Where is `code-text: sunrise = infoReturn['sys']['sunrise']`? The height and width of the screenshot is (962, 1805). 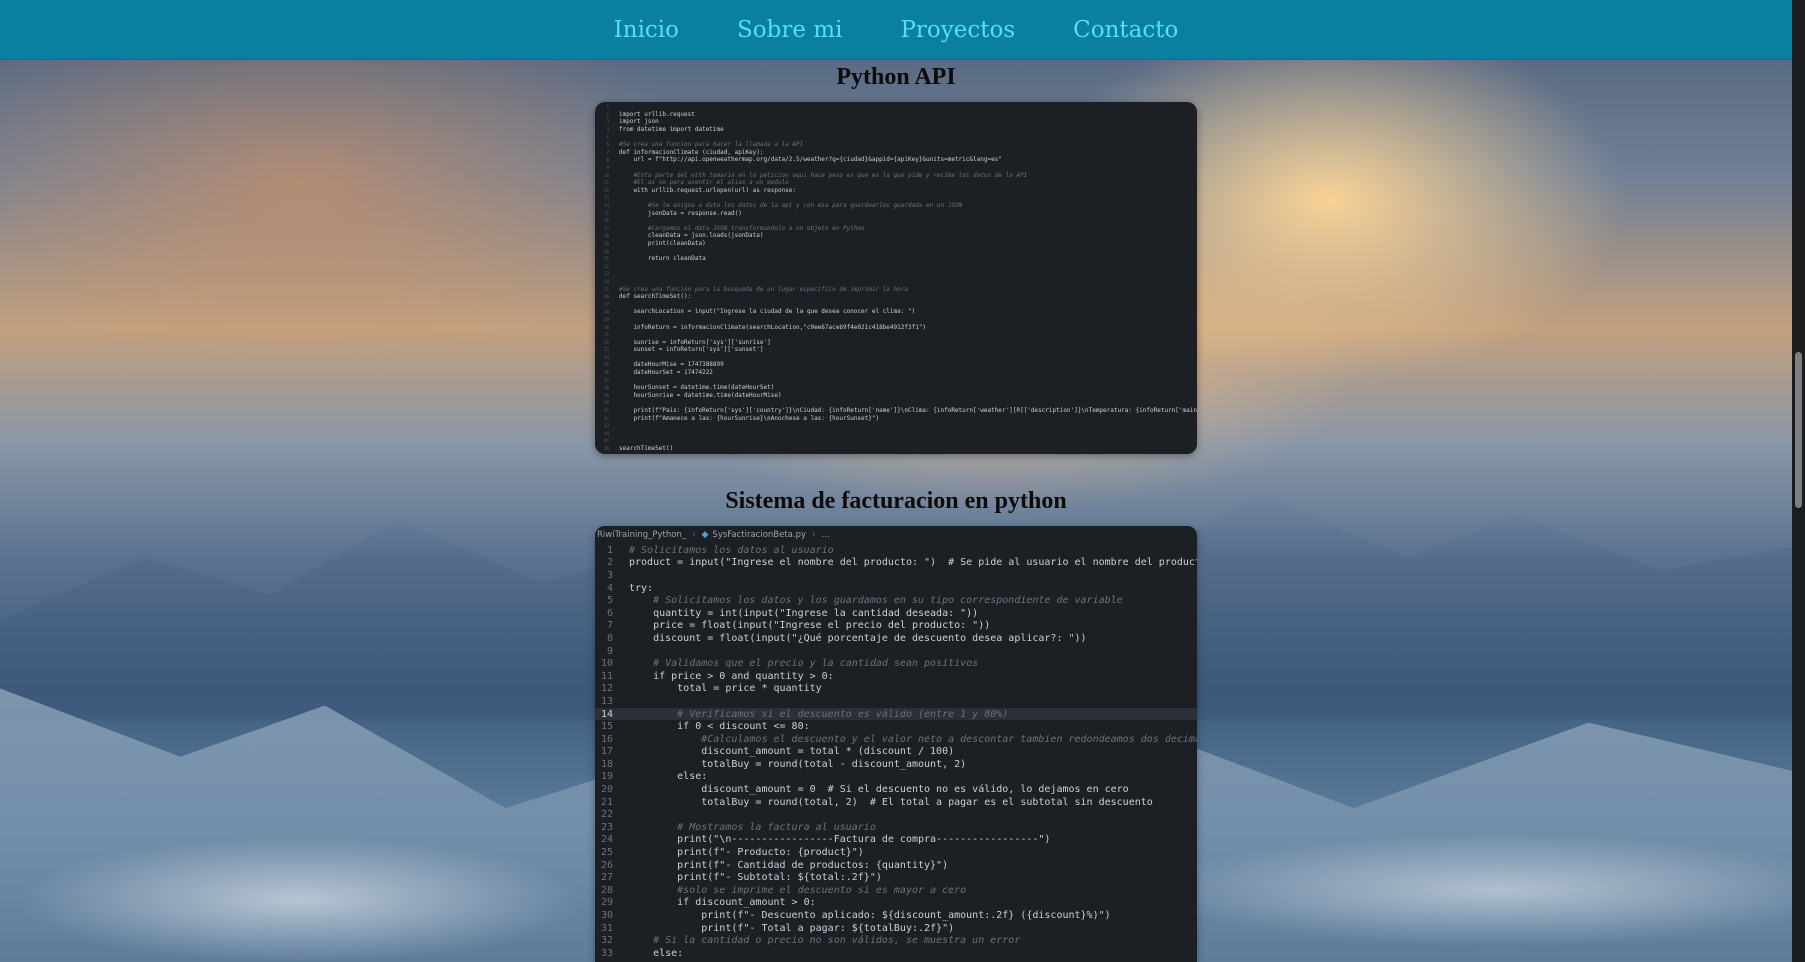 code-text: sunrise = infoReturn['sys']['sunrise'] is located at coordinates (695, 342).